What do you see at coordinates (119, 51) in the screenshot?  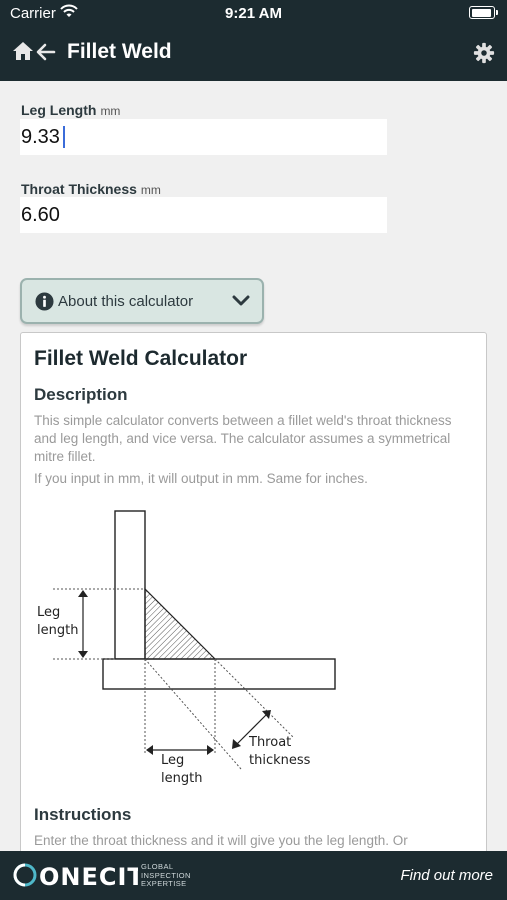 I see `page-title: Fillet Weld` at bounding box center [119, 51].